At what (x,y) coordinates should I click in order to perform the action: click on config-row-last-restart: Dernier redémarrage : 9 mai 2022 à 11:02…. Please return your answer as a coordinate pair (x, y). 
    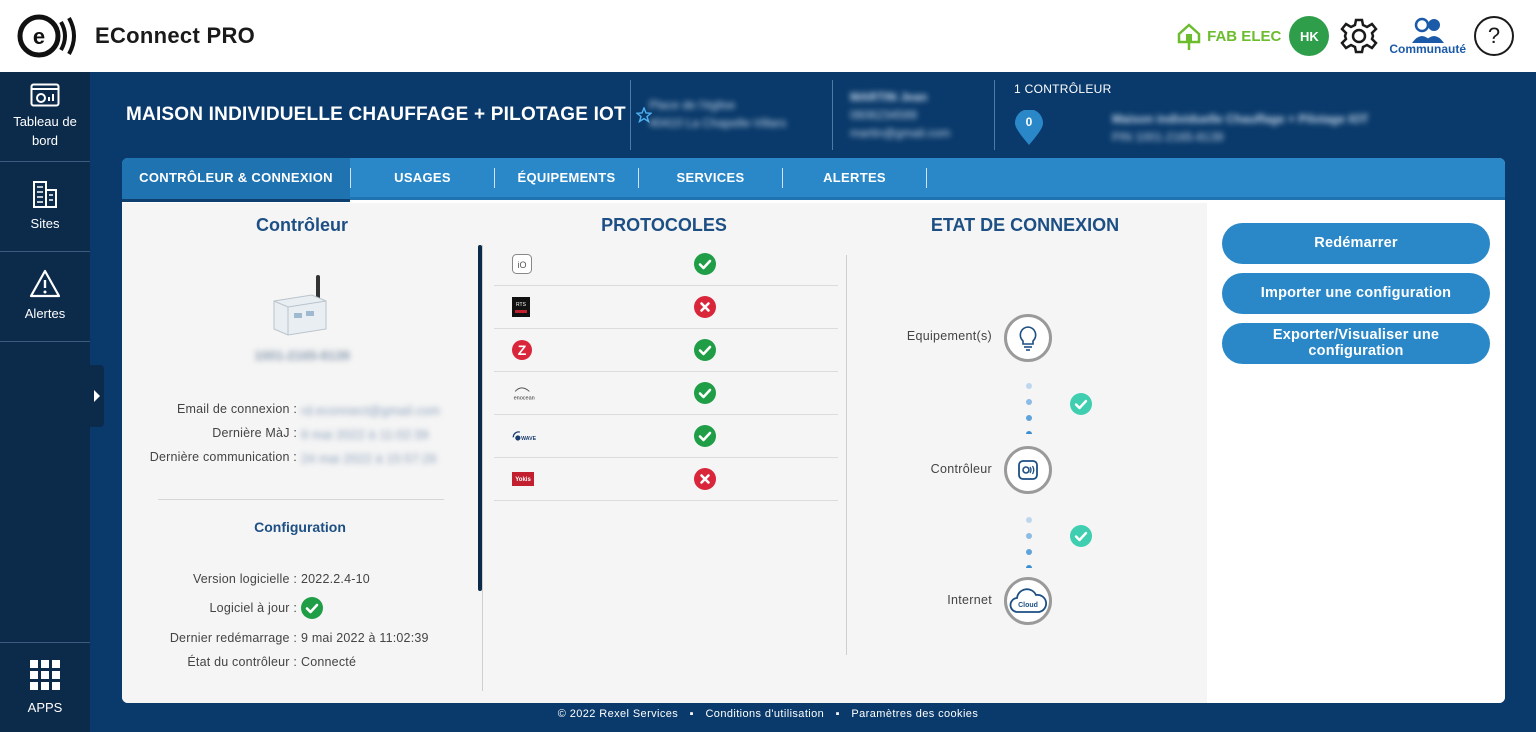
    Looking at the image, I should click on (299, 638).